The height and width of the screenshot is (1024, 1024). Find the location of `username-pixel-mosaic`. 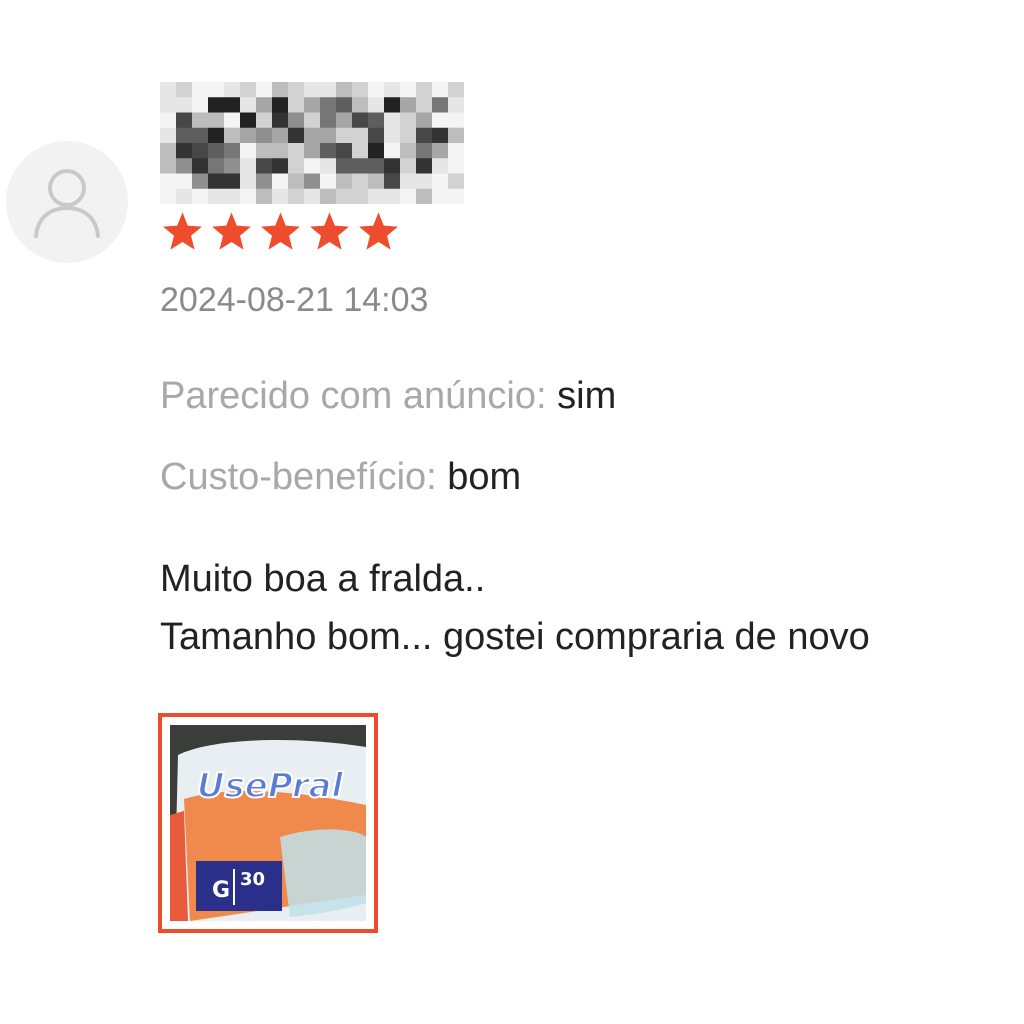

username-pixel-mosaic is located at coordinates (312, 143).